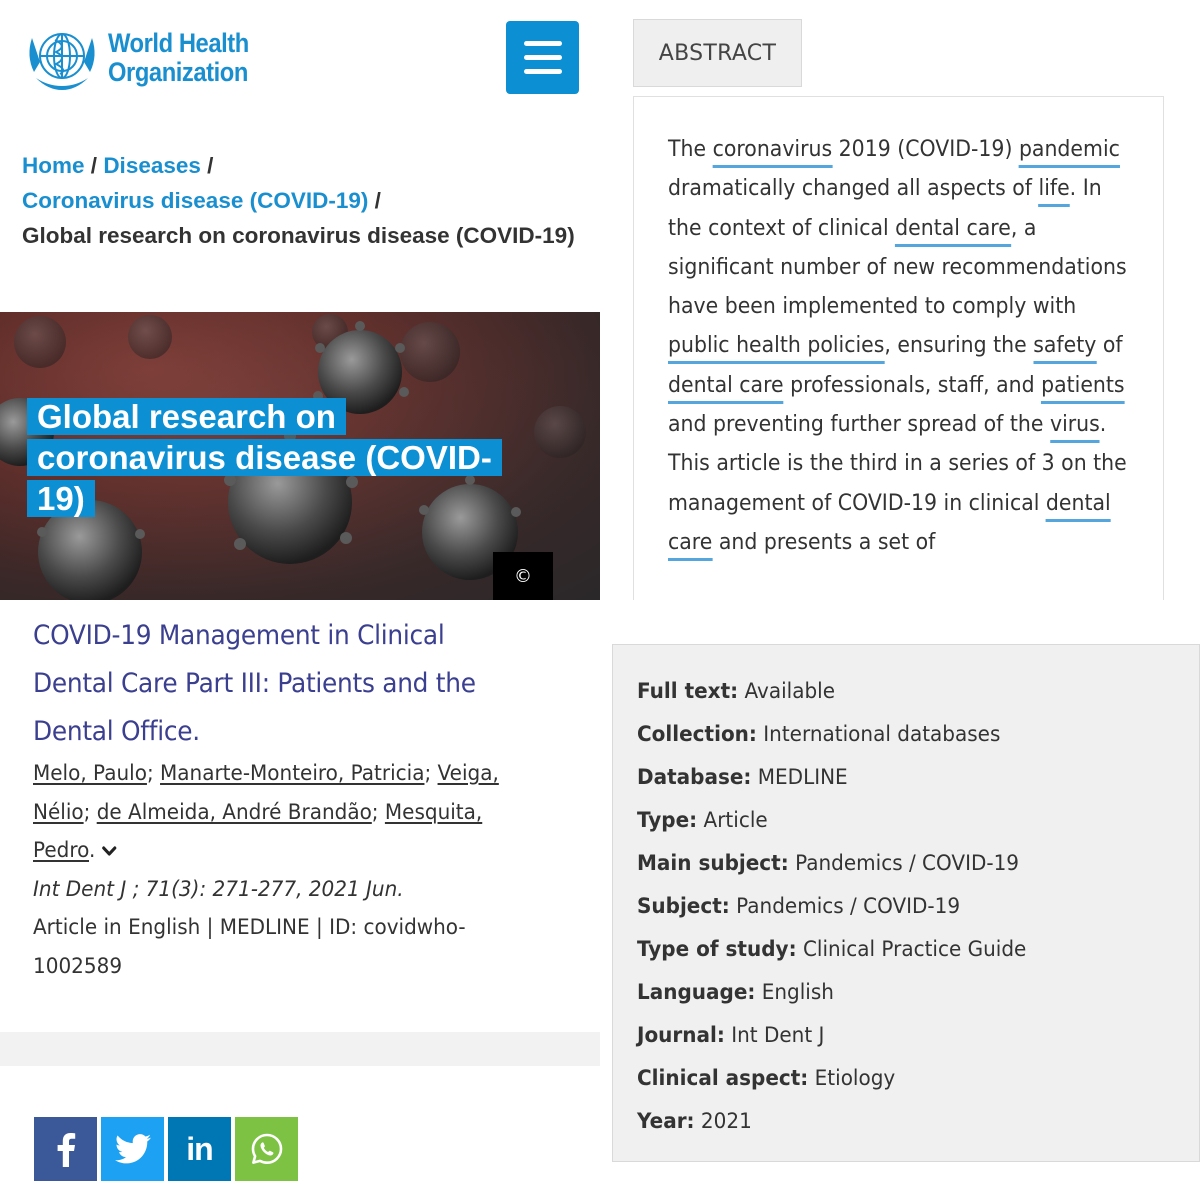 The width and height of the screenshot is (1200, 1200). What do you see at coordinates (696, 992) in the screenshot?
I see `details-key: Language:` at bounding box center [696, 992].